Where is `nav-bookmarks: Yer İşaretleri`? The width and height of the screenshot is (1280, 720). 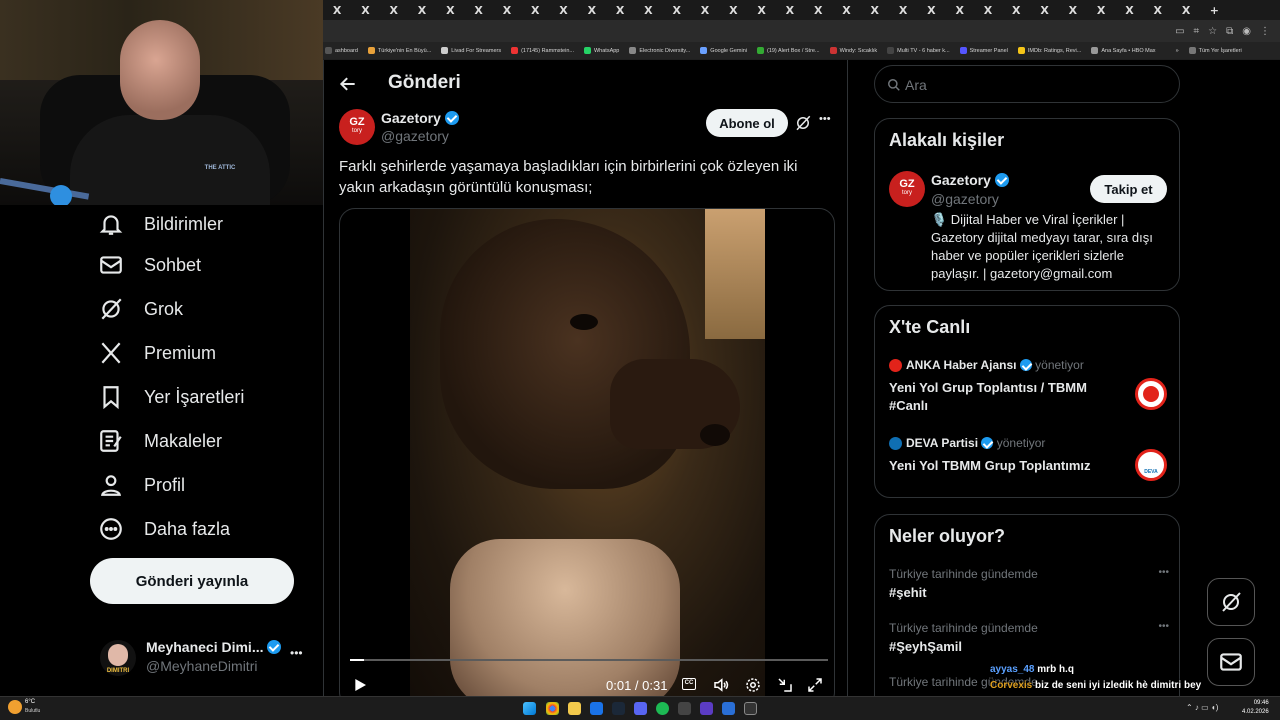 nav-bookmarks: Yer İşaretleri is located at coordinates (171, 397).